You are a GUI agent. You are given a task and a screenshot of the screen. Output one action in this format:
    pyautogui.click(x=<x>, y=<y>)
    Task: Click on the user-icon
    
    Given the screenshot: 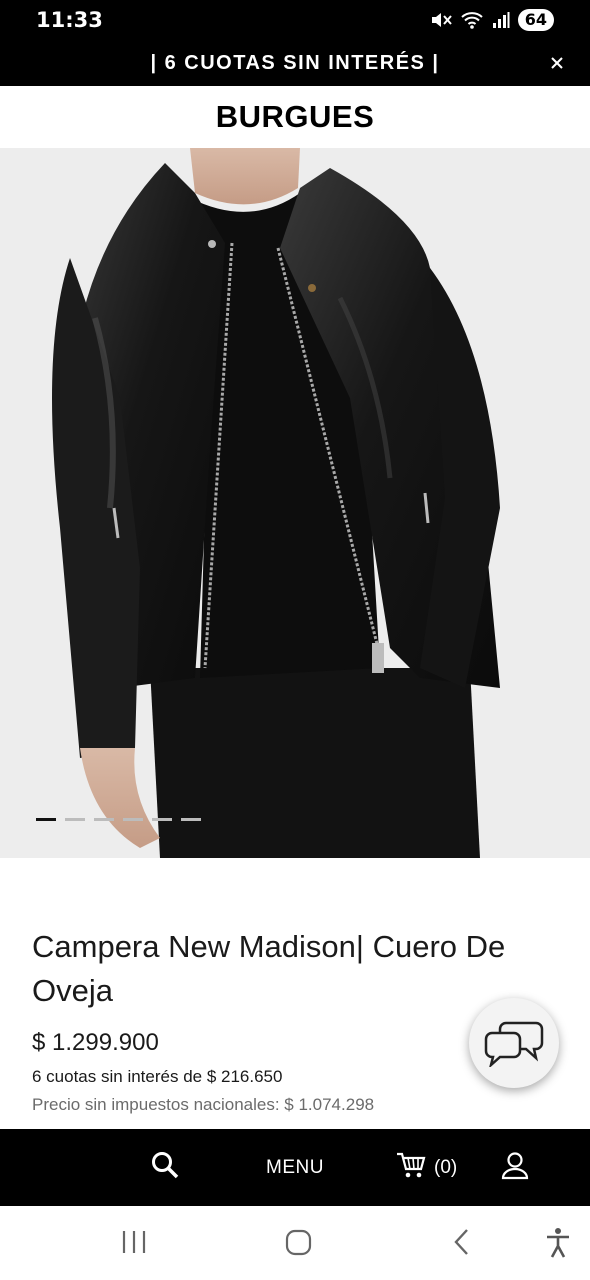 What is the action you would take?
    pyautogui.click(x=515, y=1167)
    